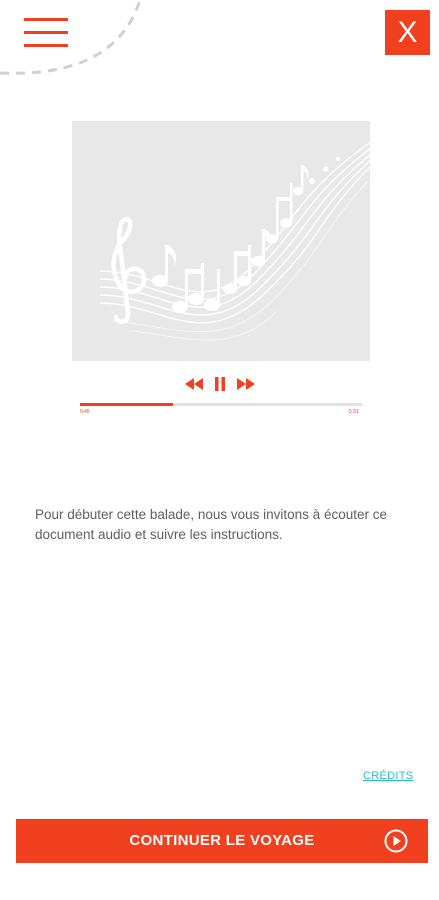 Image resolution: width=439 pixels, height=900 pixels. I want to click on menu-button, so click(46, 33).